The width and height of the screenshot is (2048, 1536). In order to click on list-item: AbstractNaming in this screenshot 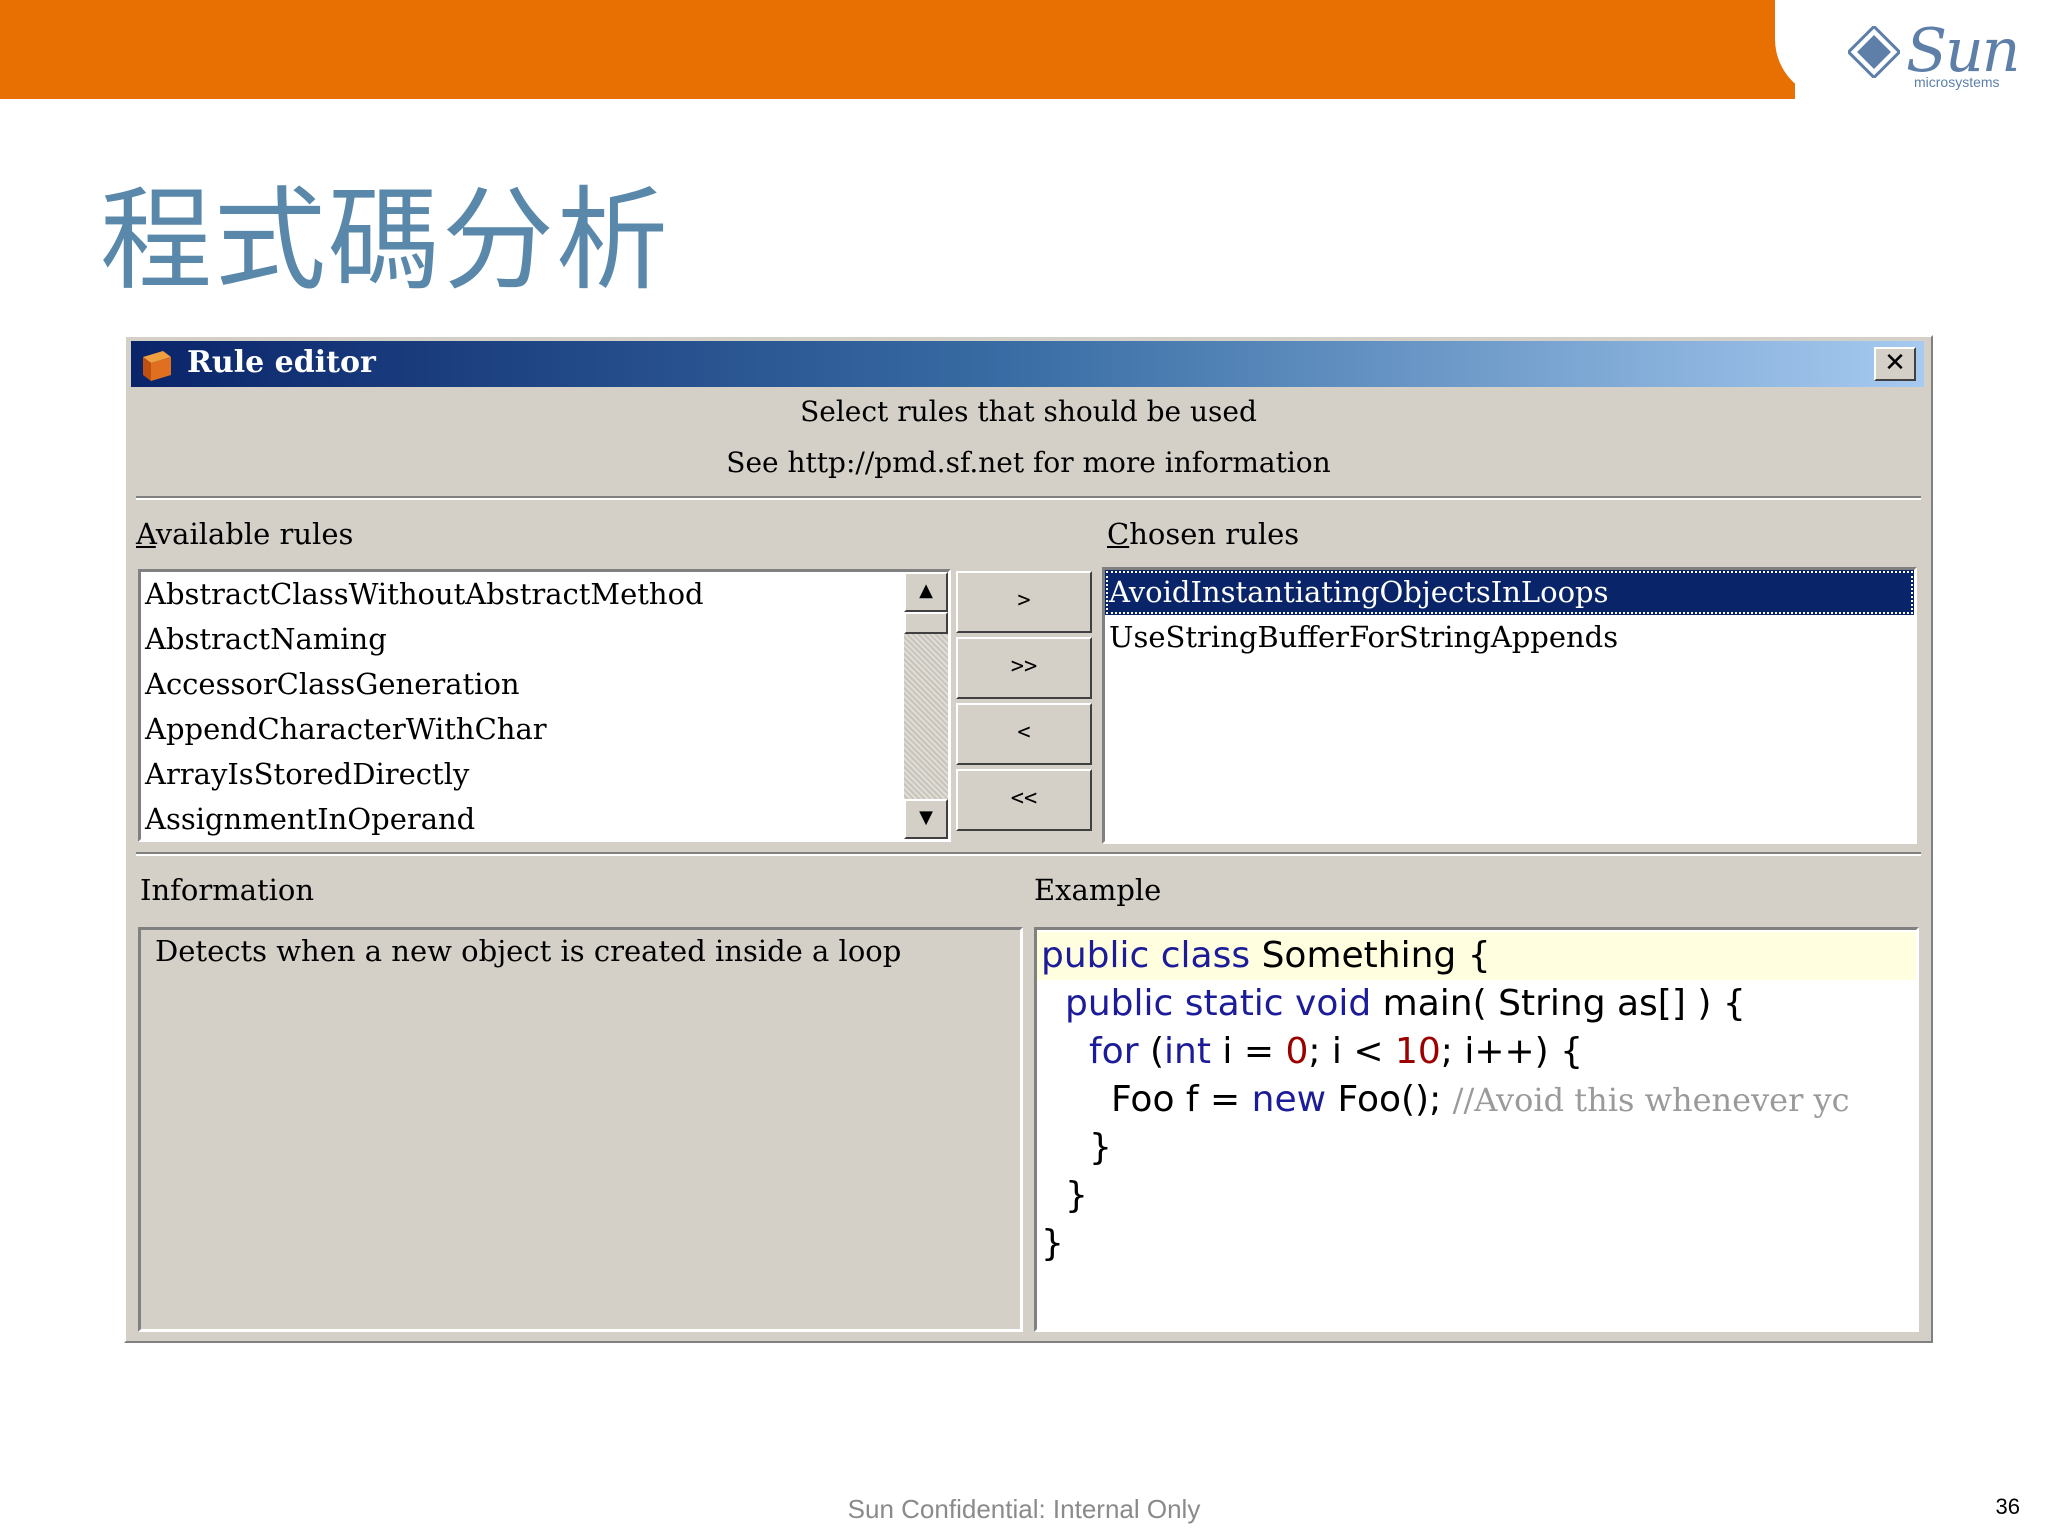, I will do `click(544, 639)`.